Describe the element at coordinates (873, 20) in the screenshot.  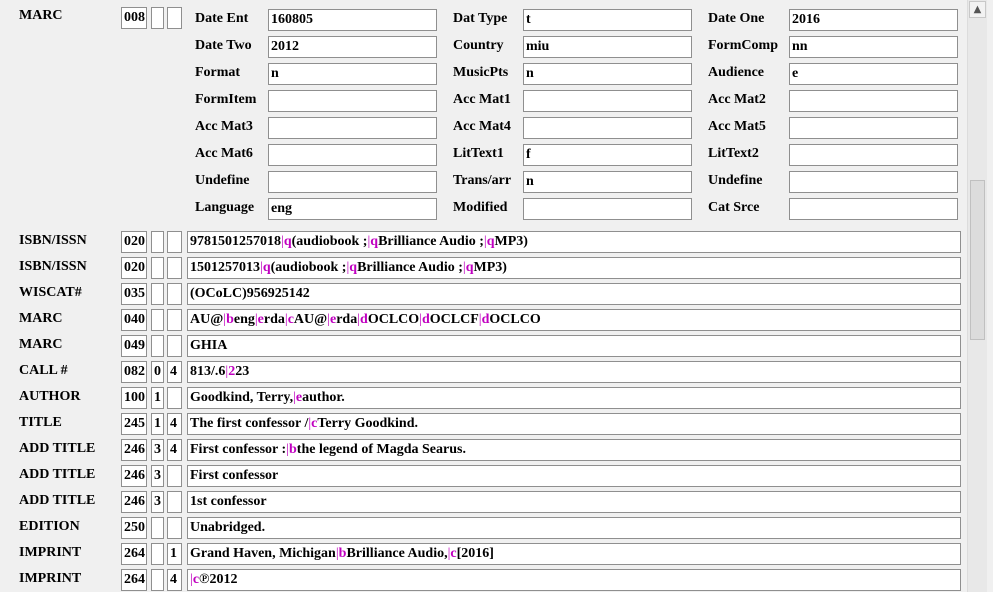
I see `fixed-input-date-one: 2016` at that location.